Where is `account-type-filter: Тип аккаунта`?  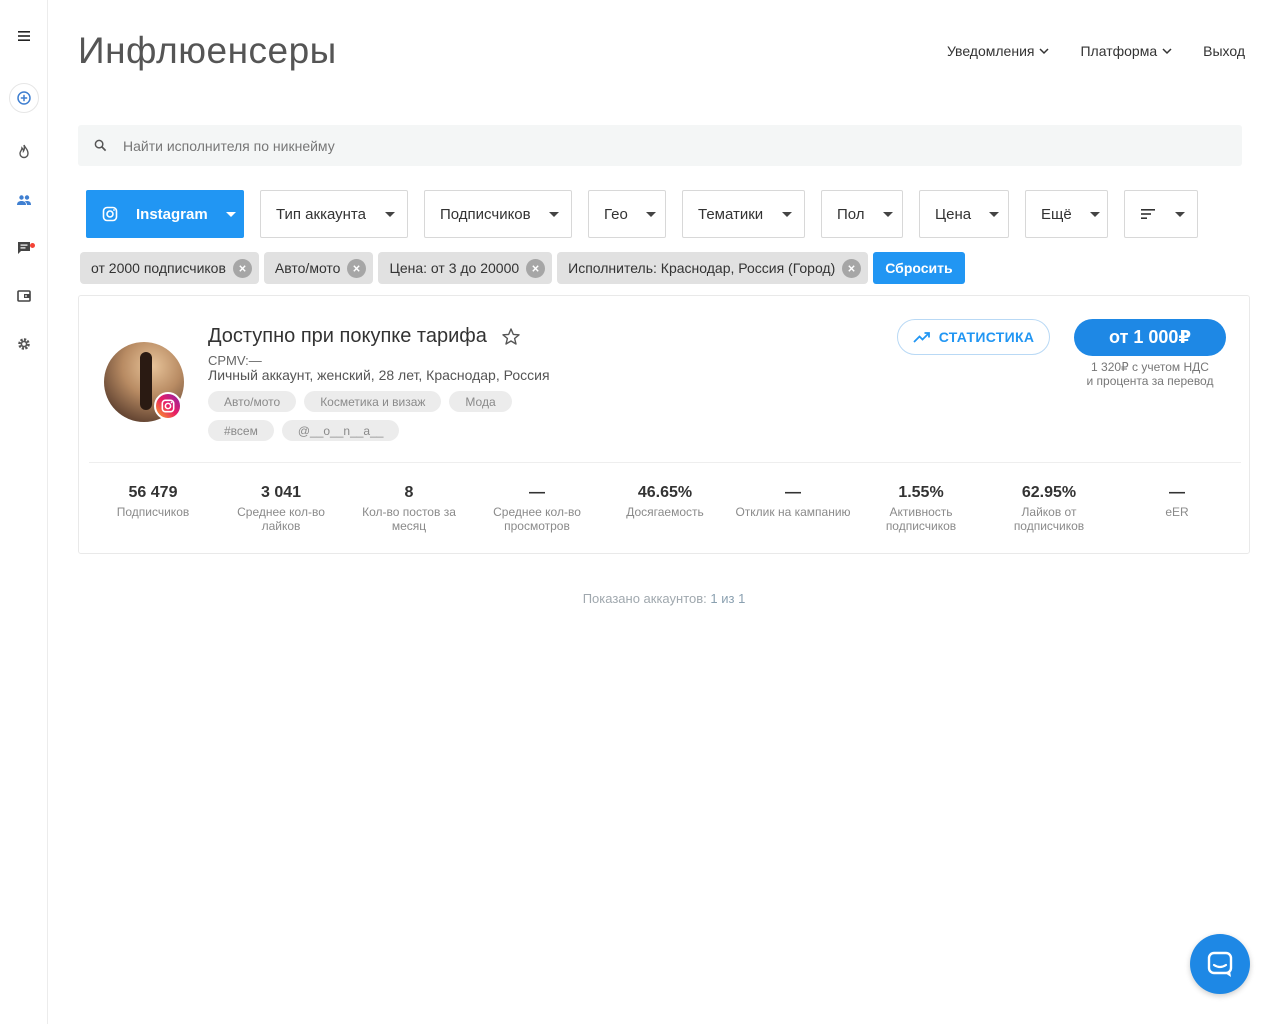 account-type-filter: Тип аккаунта is located at coordinates (334, 214).